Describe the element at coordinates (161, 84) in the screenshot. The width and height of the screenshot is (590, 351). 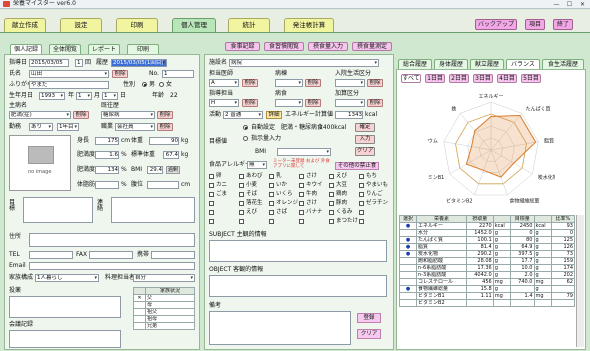
I see `female-radio` at that location.